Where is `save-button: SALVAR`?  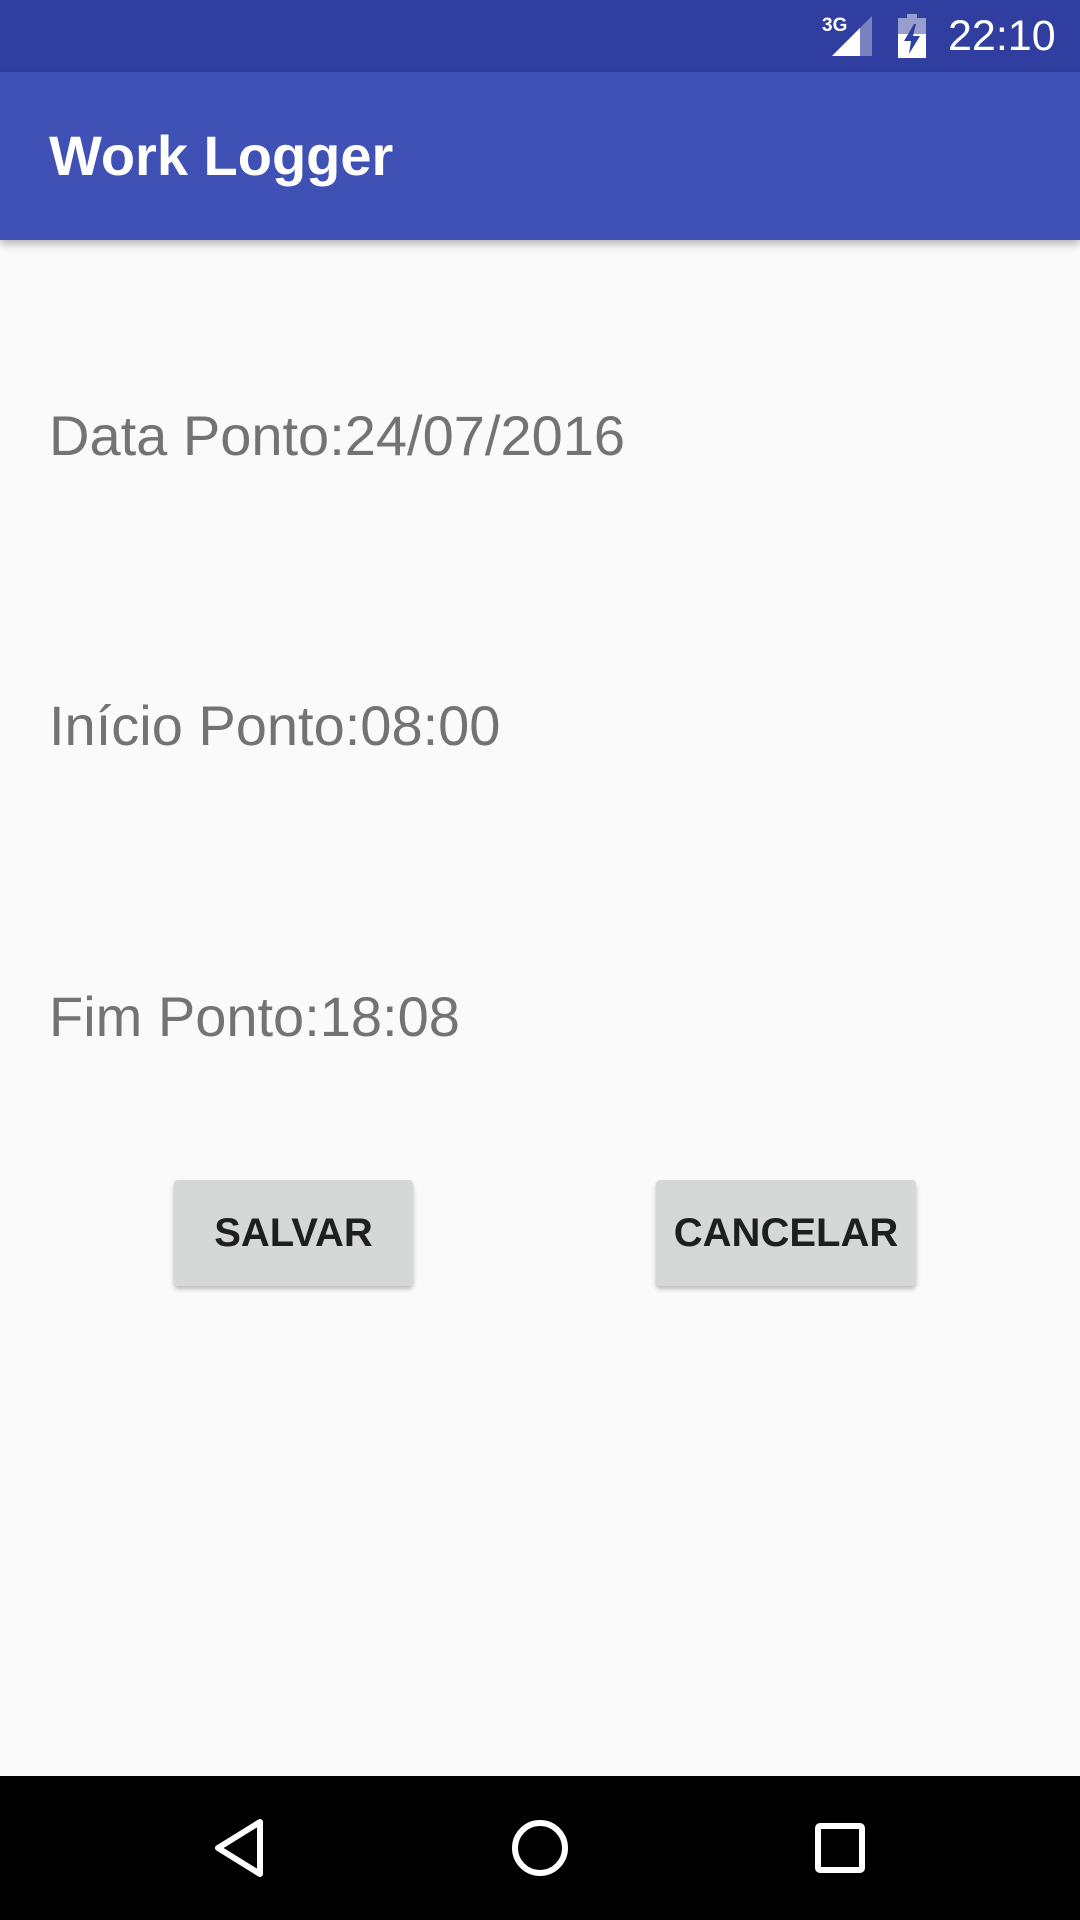
save-button: SALVAR is located at coordinates (293, 1233).